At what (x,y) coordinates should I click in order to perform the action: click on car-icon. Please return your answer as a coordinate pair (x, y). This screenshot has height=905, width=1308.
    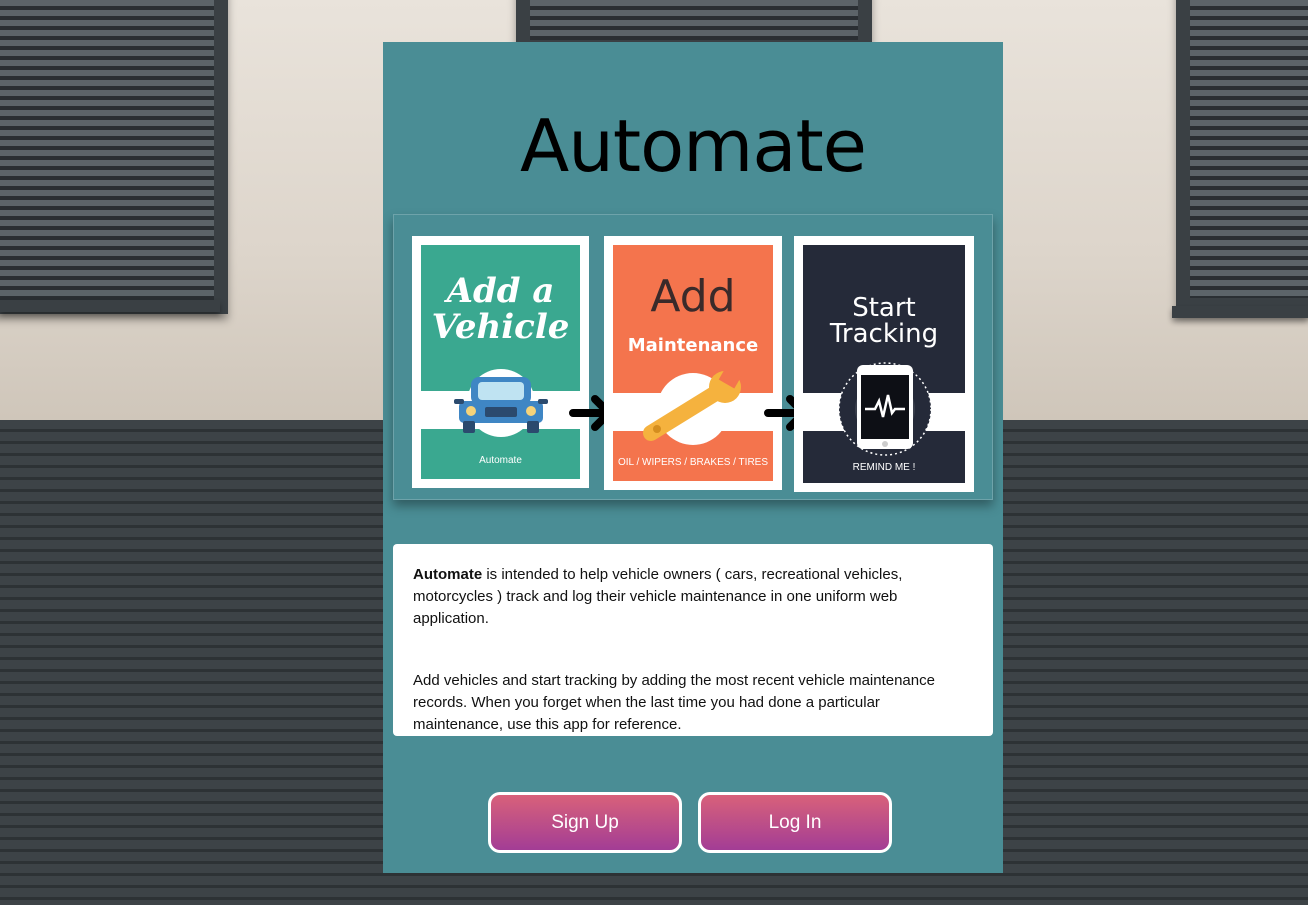
    Looking at the image, I should click on (501, 405).